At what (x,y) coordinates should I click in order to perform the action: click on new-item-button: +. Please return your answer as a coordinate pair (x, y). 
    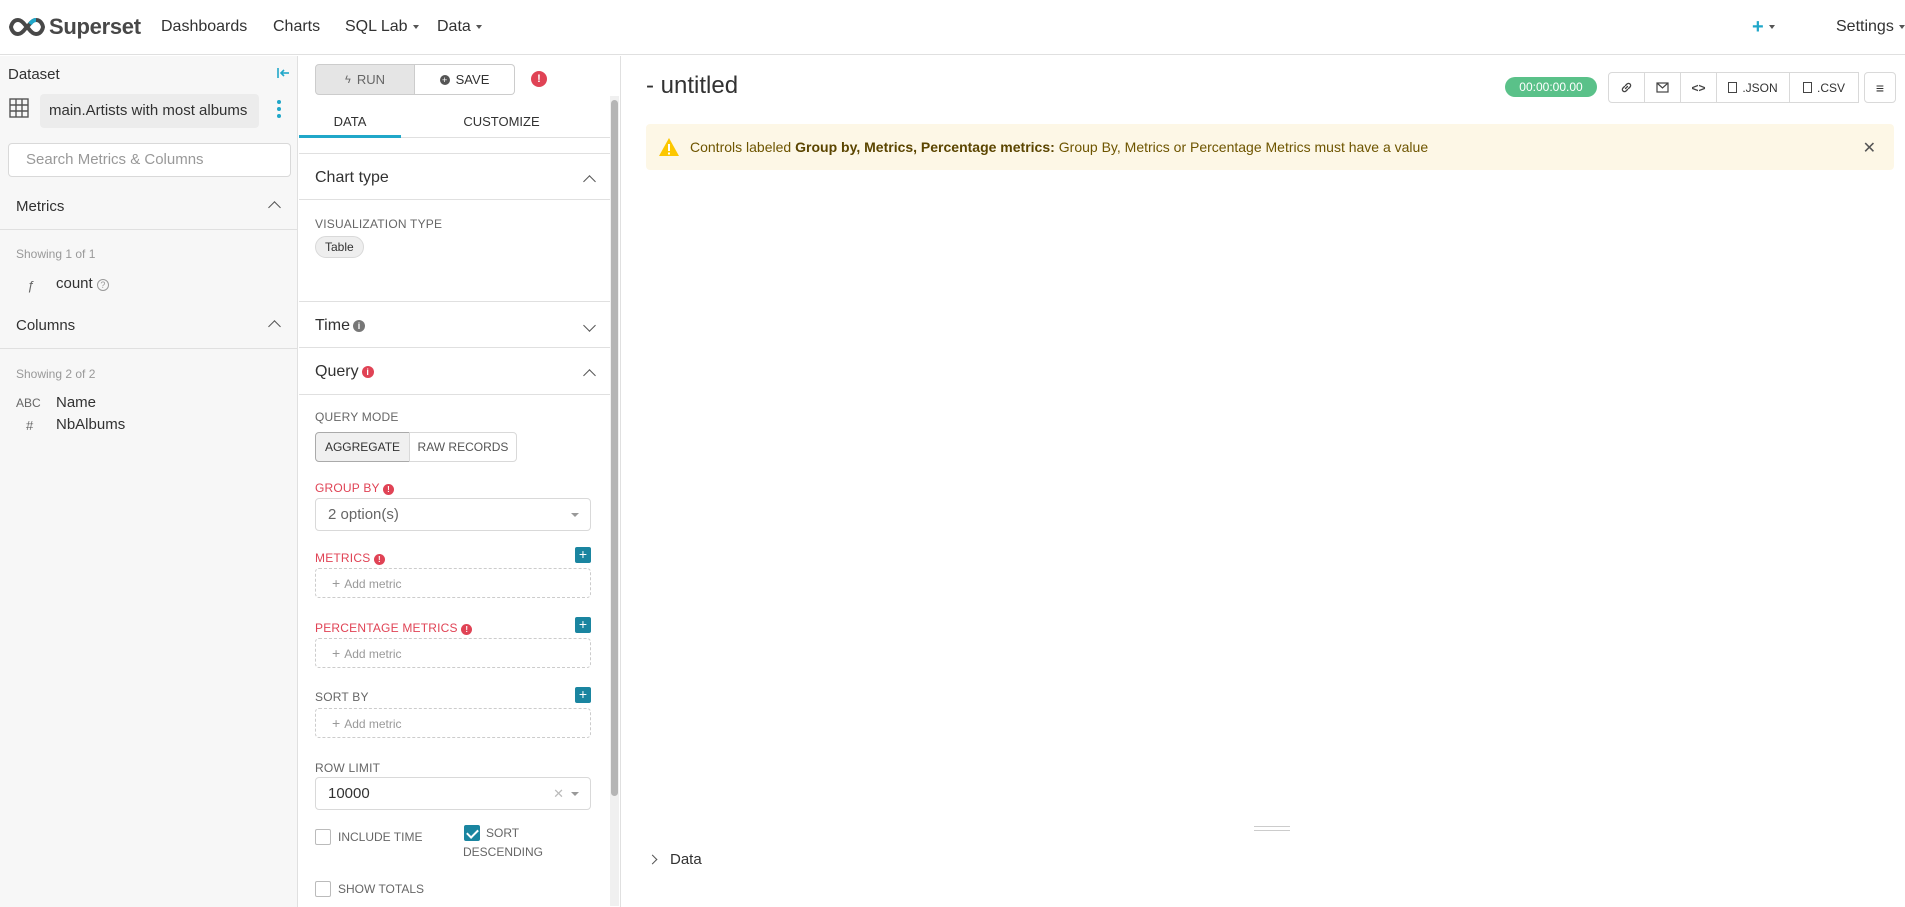
    Looking at the image, I should click on (1763, 27).